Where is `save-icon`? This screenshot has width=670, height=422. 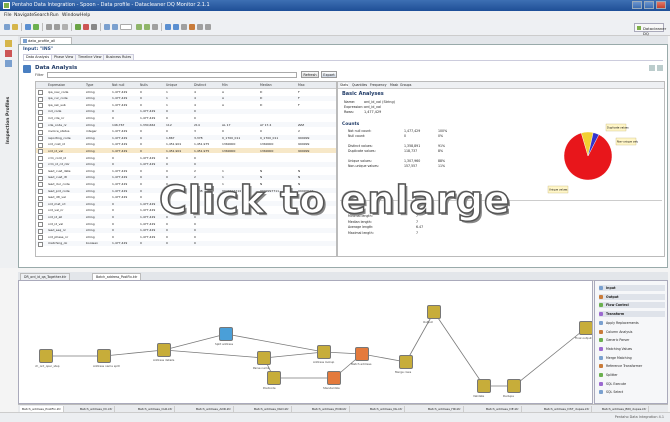 save-icon is located at coordinates (28, 27).